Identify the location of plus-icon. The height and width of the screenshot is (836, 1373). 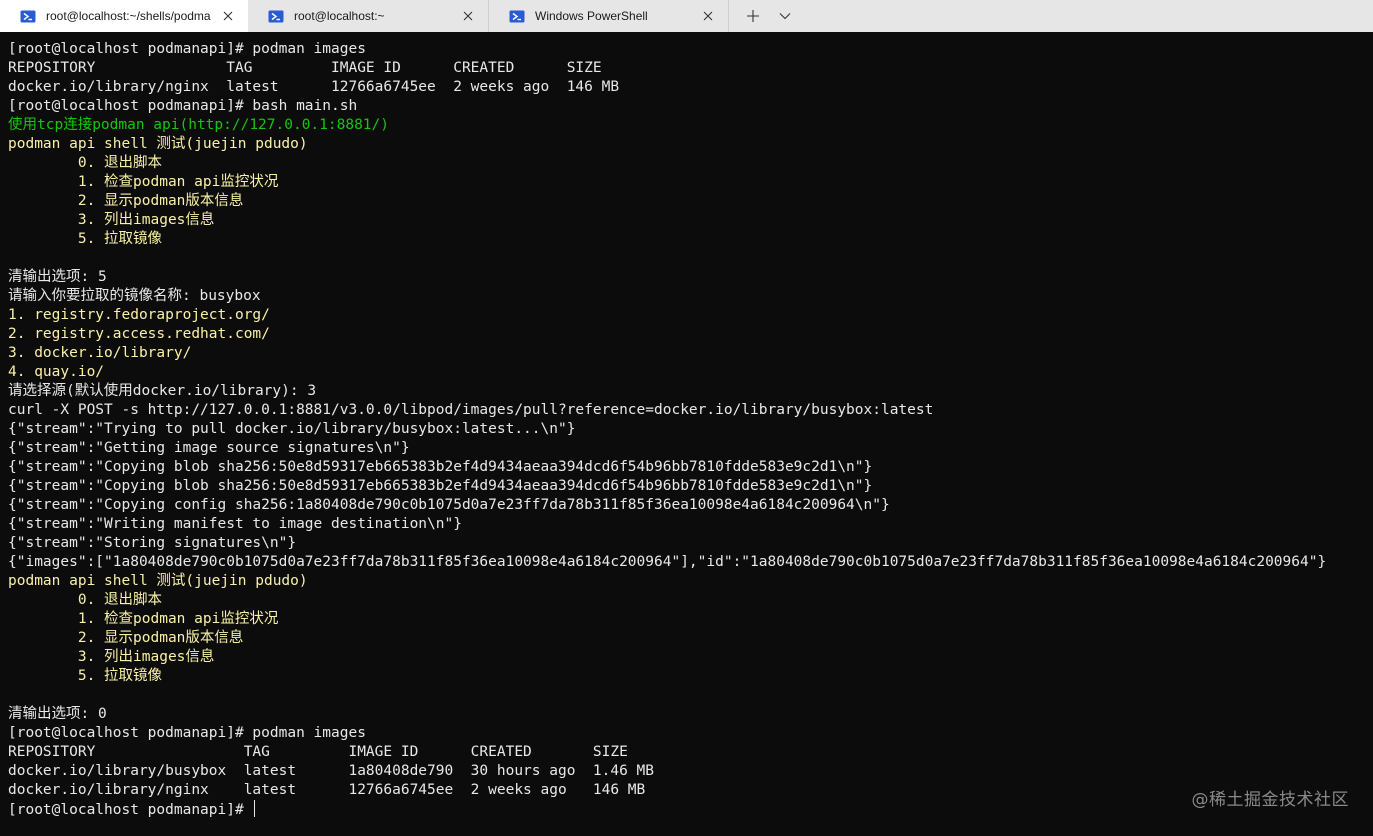
(753, 16).